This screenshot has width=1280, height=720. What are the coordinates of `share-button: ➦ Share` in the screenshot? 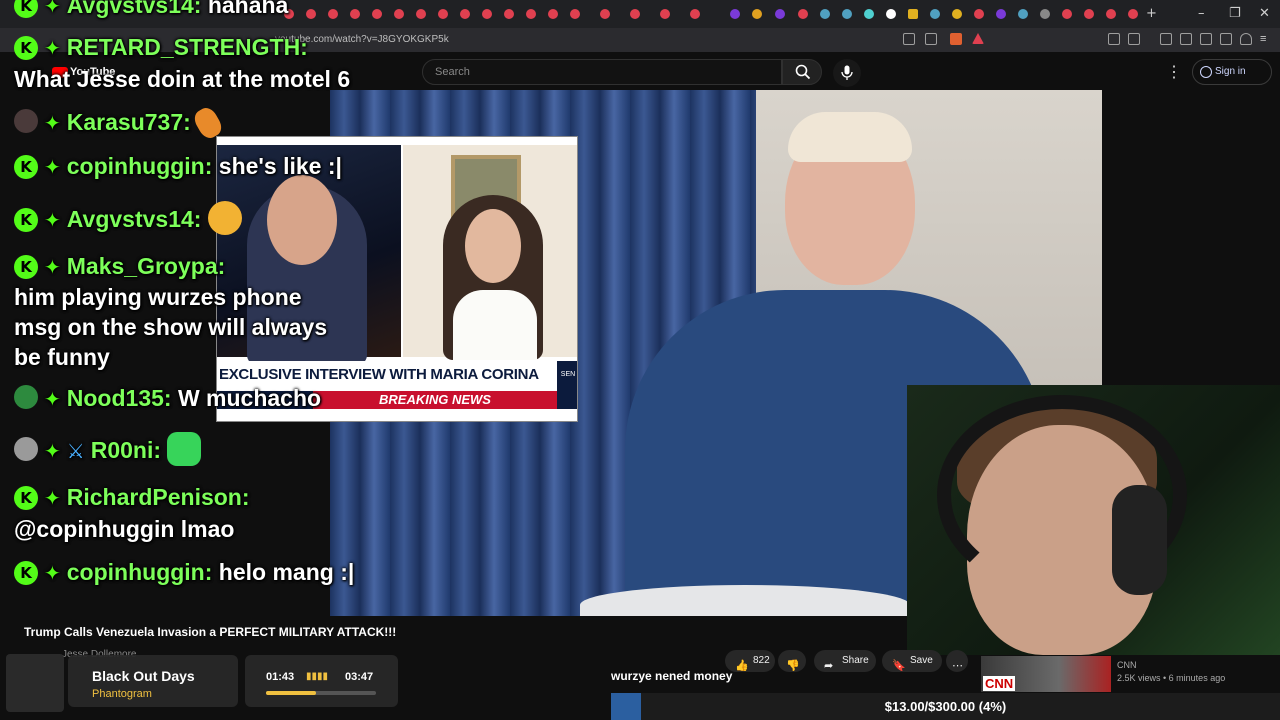 It's located at (845, 661).